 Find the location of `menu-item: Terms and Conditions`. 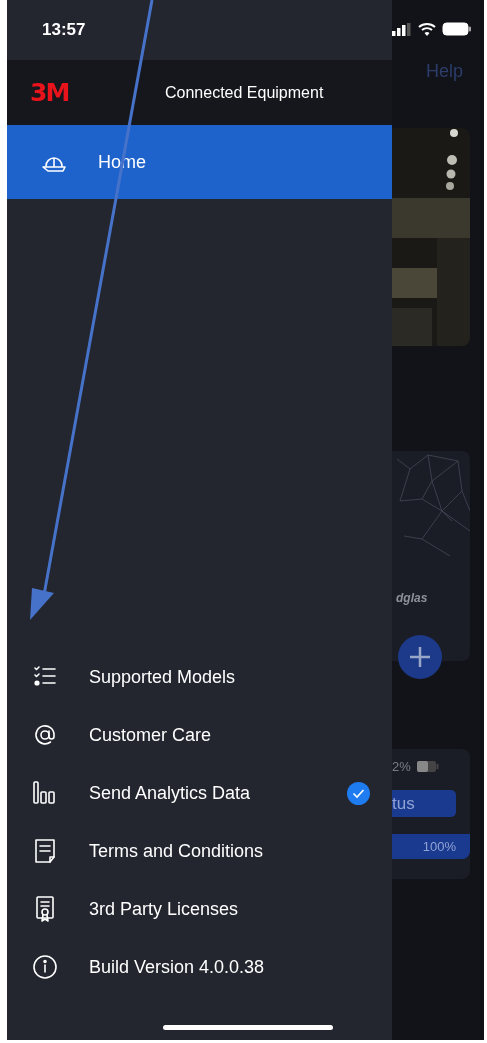

menu-item: Terms and Conditions is located at coordinates (199, 851).